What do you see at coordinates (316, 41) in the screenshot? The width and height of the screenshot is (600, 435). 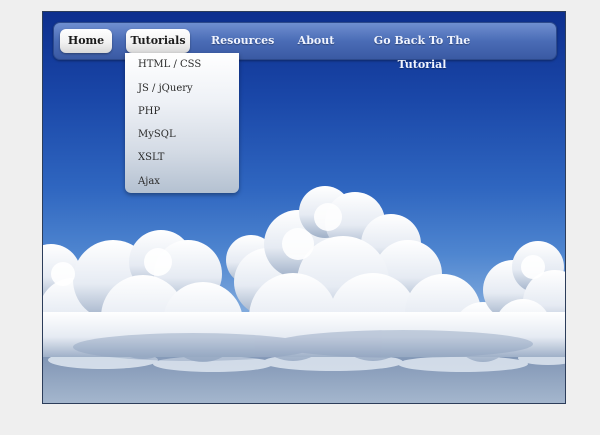 I see `nav-about-link: About` at bounding box center [316, 41].